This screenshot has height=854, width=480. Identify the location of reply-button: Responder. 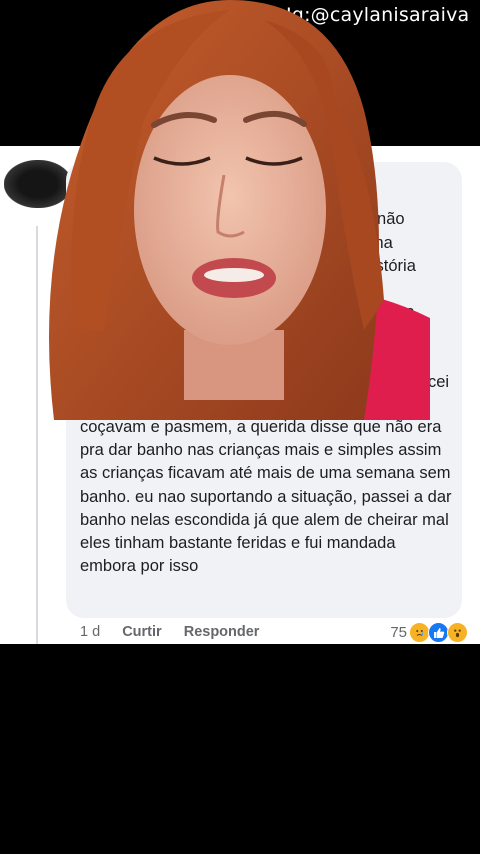
(222, 632).